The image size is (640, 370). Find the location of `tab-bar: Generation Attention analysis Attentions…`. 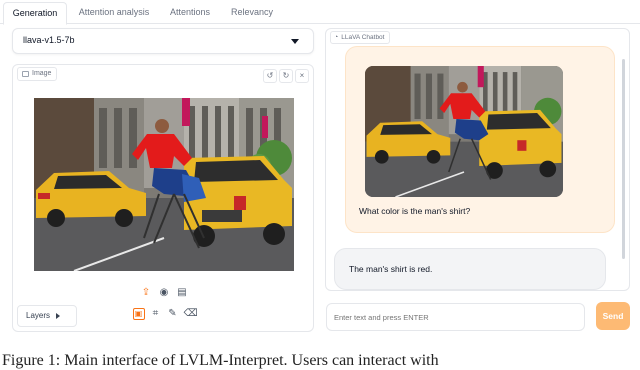

tab-bar: Generation Attention analysis Attentions… is located at coordinates (320, 12).